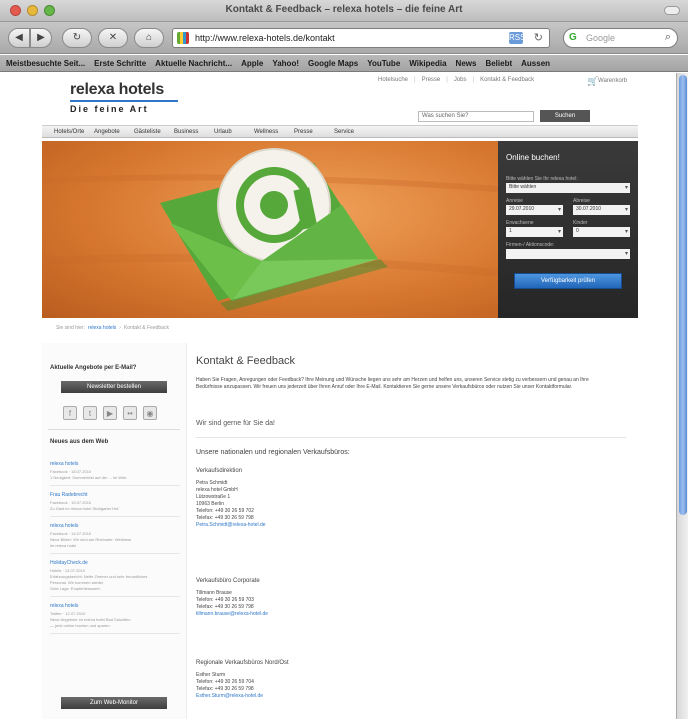 The width and height of the screenshot is (688, 719). I want to click on main-nav-item: Service, so click(354, 132).